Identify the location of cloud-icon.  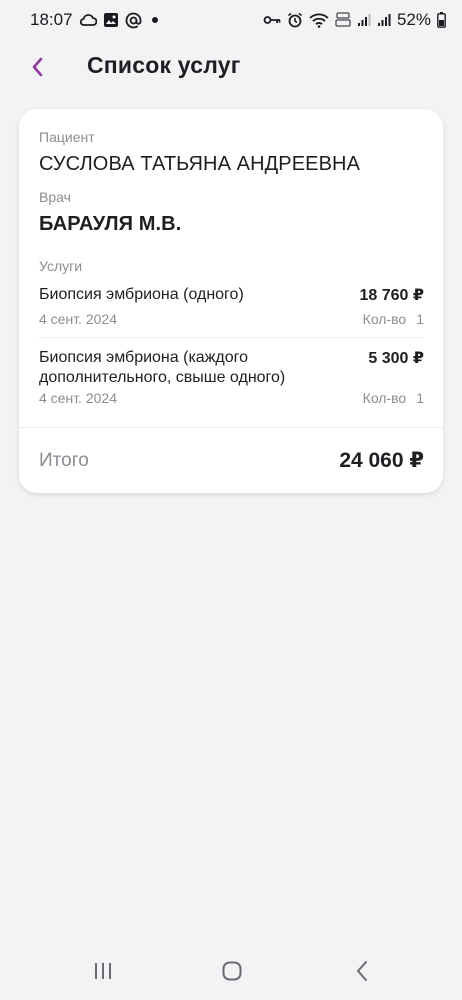
(88, 20).